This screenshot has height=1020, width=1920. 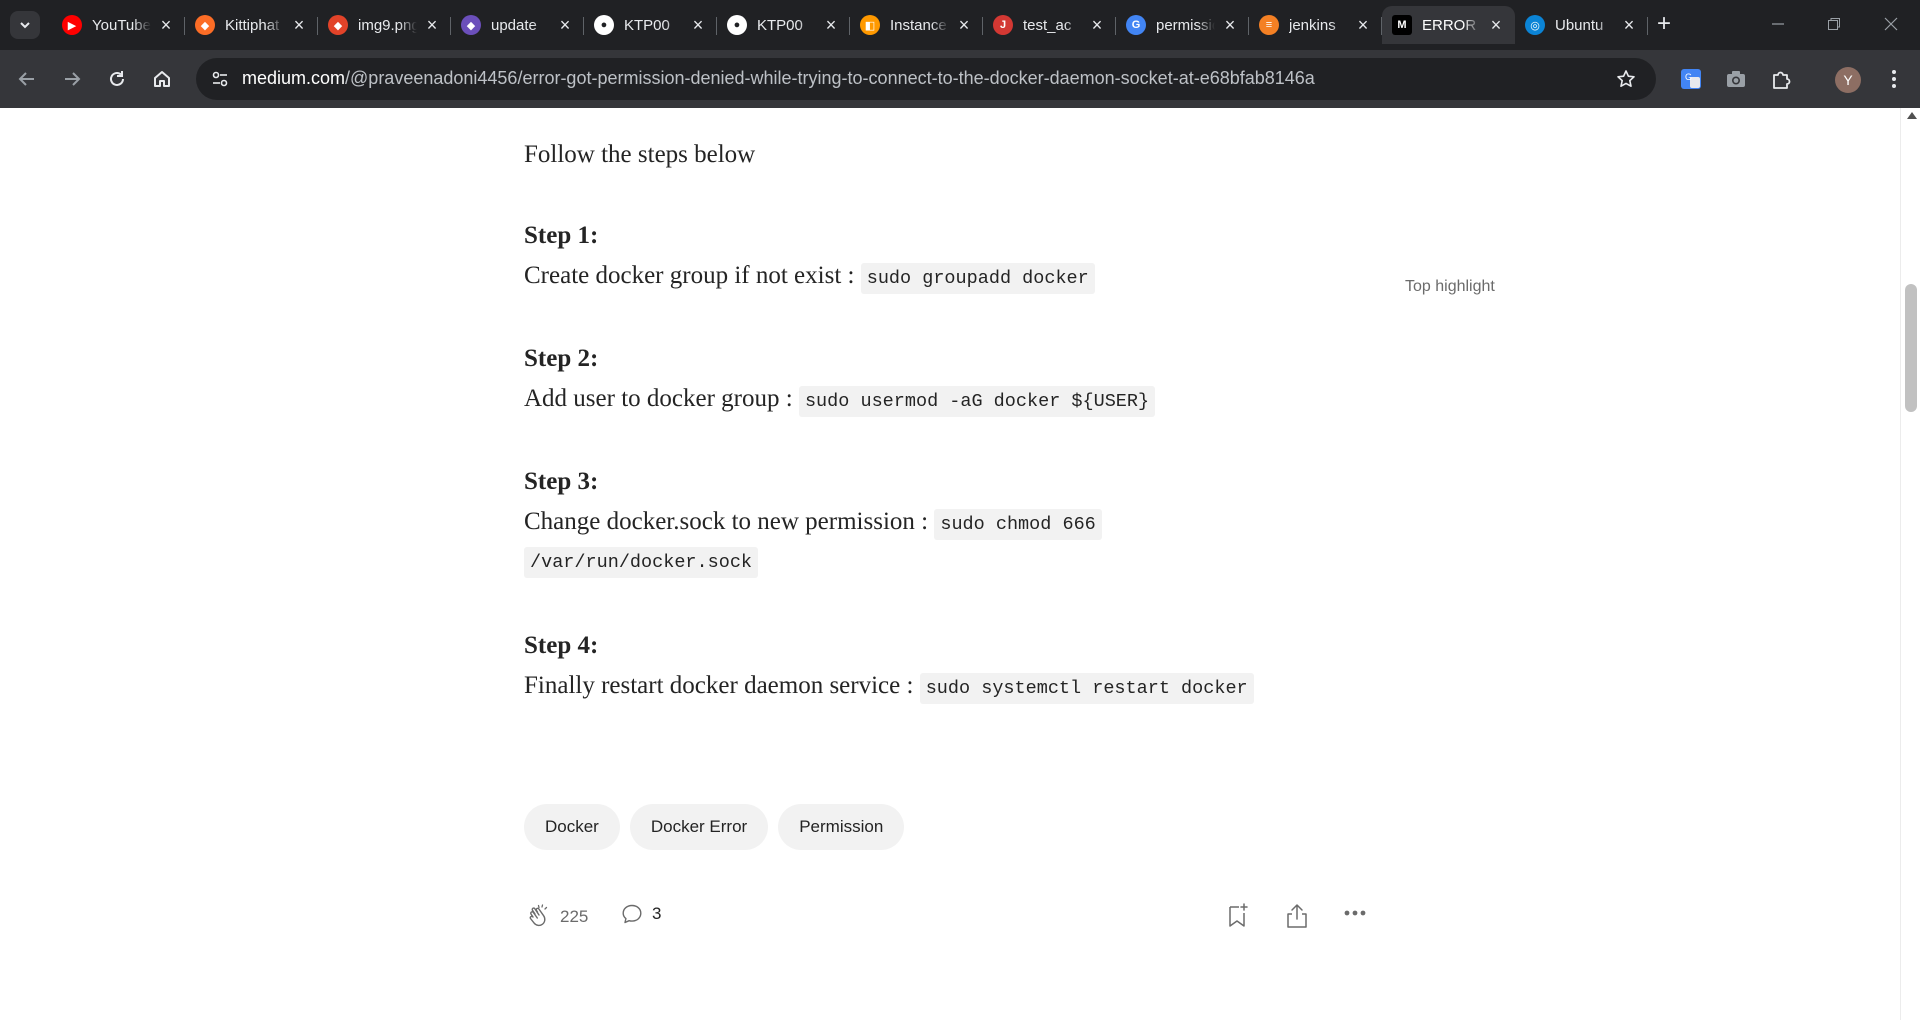 I want to click on step-1-title: Step 1:, so click(x=561, y=235).